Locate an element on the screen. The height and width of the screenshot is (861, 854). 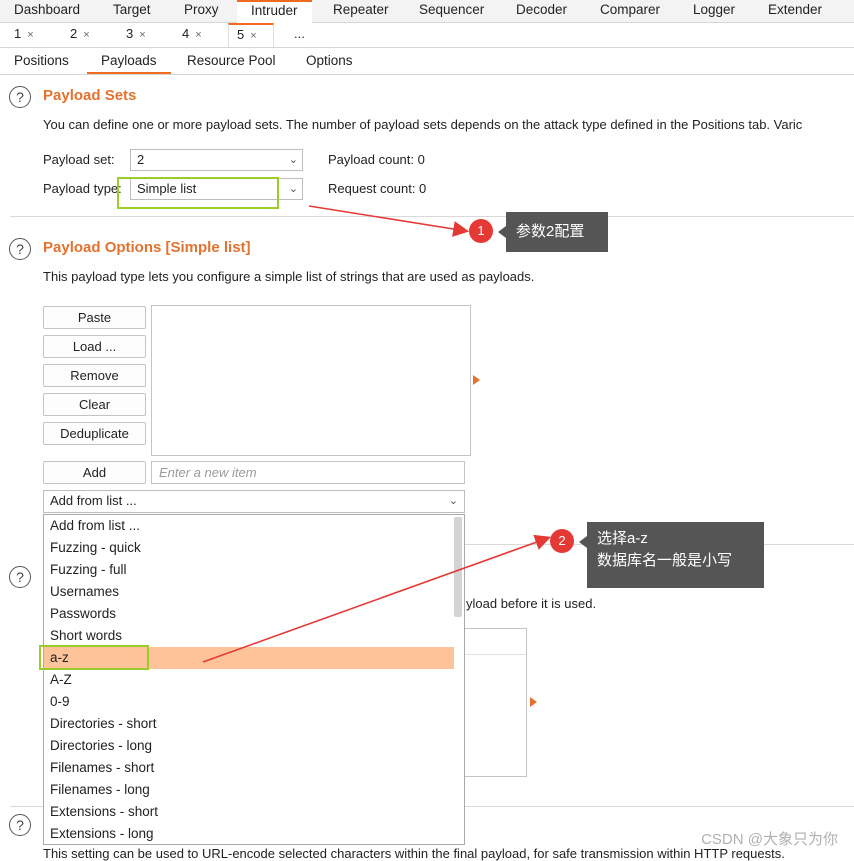
annotation-callout-2: 选择a-z 数据库名一般是小写 is located at coordinates (675, 555).